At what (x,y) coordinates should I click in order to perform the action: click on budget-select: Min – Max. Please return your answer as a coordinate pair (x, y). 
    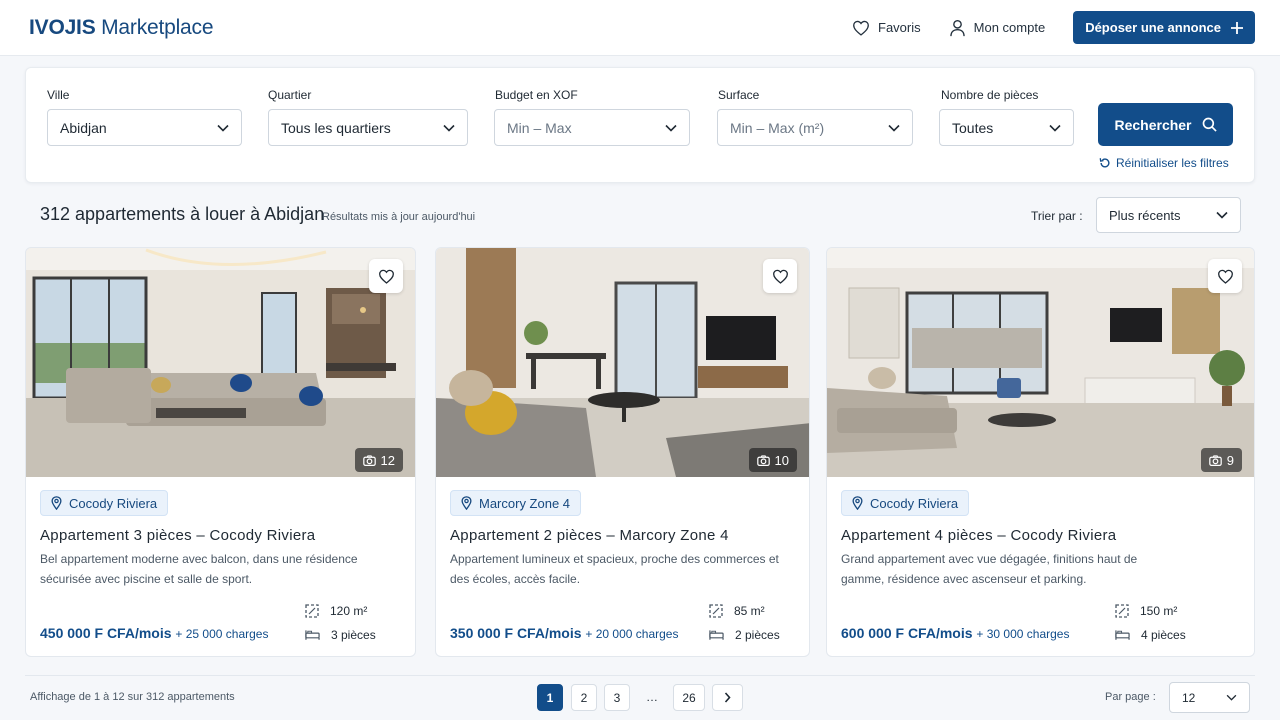
    Looking at the image, I should click on (592, 127).